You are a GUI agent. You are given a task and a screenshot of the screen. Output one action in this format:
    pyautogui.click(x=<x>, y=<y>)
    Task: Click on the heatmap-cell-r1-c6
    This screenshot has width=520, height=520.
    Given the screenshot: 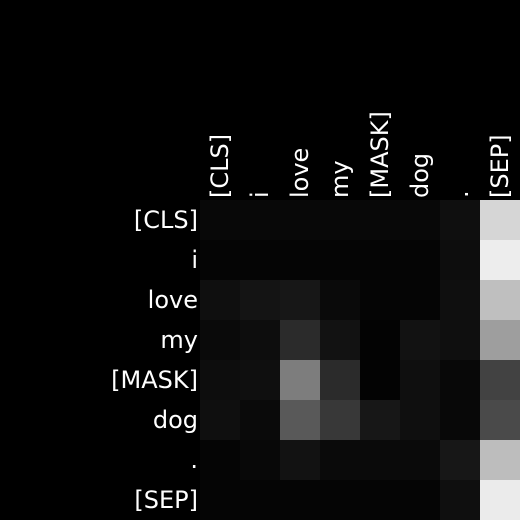 What is the action you would take?
    pyautogui.click(x=460, y=260)
    